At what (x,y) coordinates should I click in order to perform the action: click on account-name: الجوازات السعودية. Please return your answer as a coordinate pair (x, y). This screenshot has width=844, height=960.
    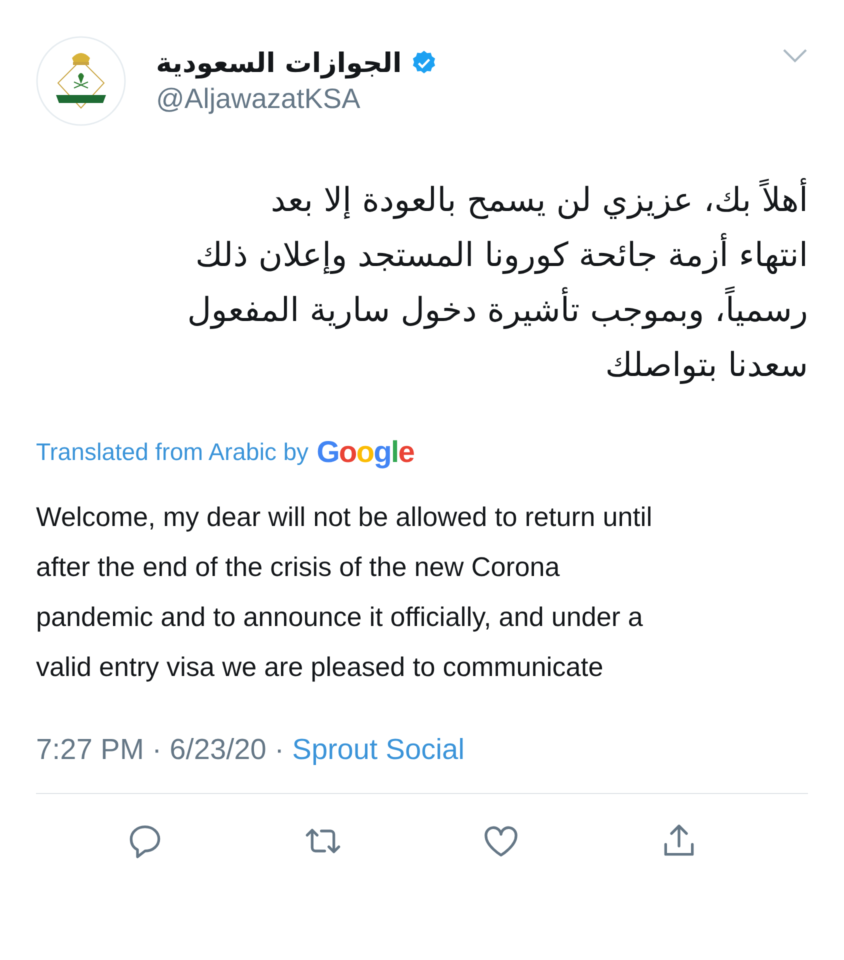
    Looking at the image, I should click on (279, 63).